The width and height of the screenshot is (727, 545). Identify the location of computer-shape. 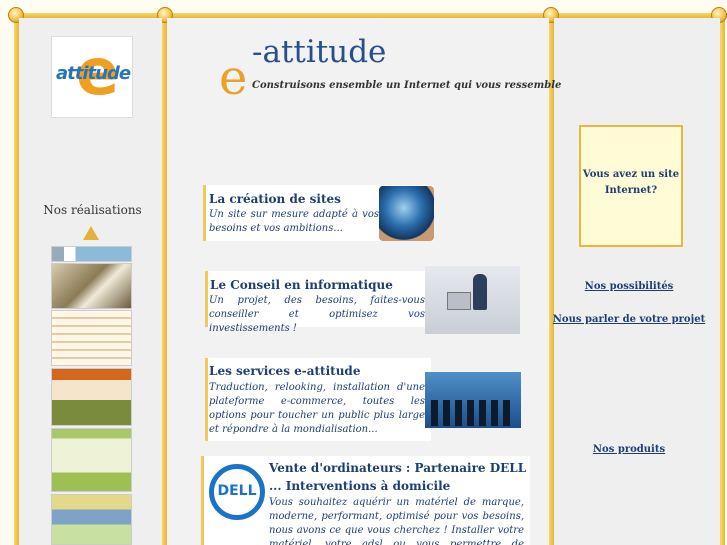
(459, 301).